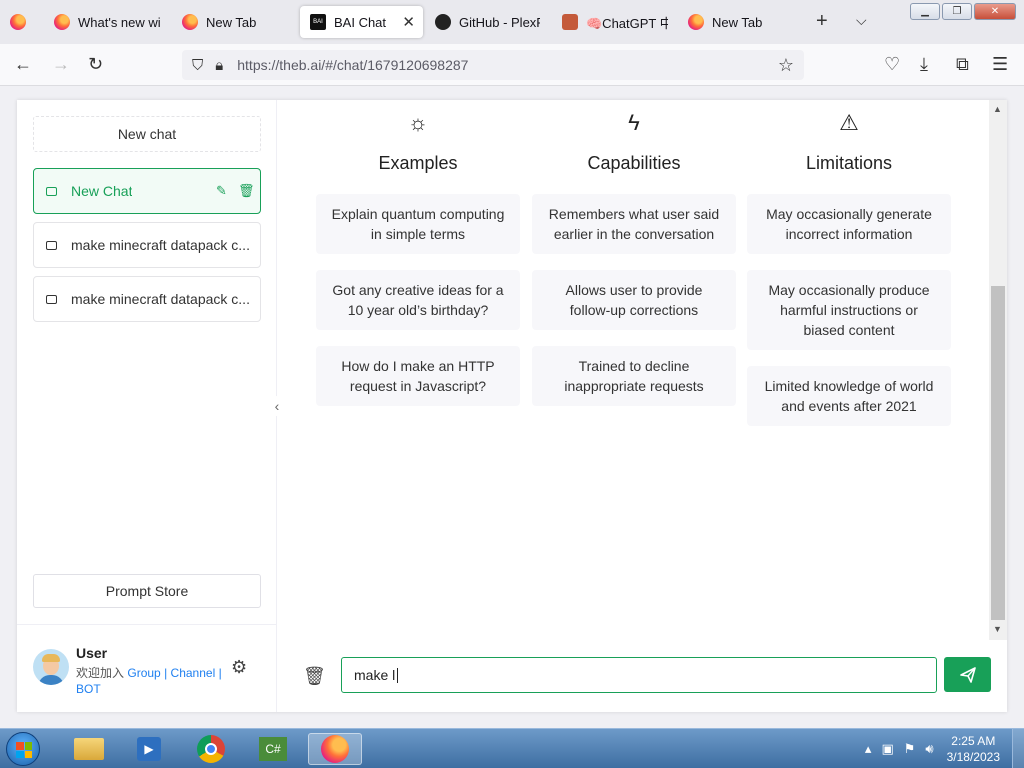 This screenshot has height=768, width=1024. What do you see at coordinates (861, 20) in the screenshot?
I see `list-tabs-chevron-icon: ⌵` at bounding box center [861, 20].